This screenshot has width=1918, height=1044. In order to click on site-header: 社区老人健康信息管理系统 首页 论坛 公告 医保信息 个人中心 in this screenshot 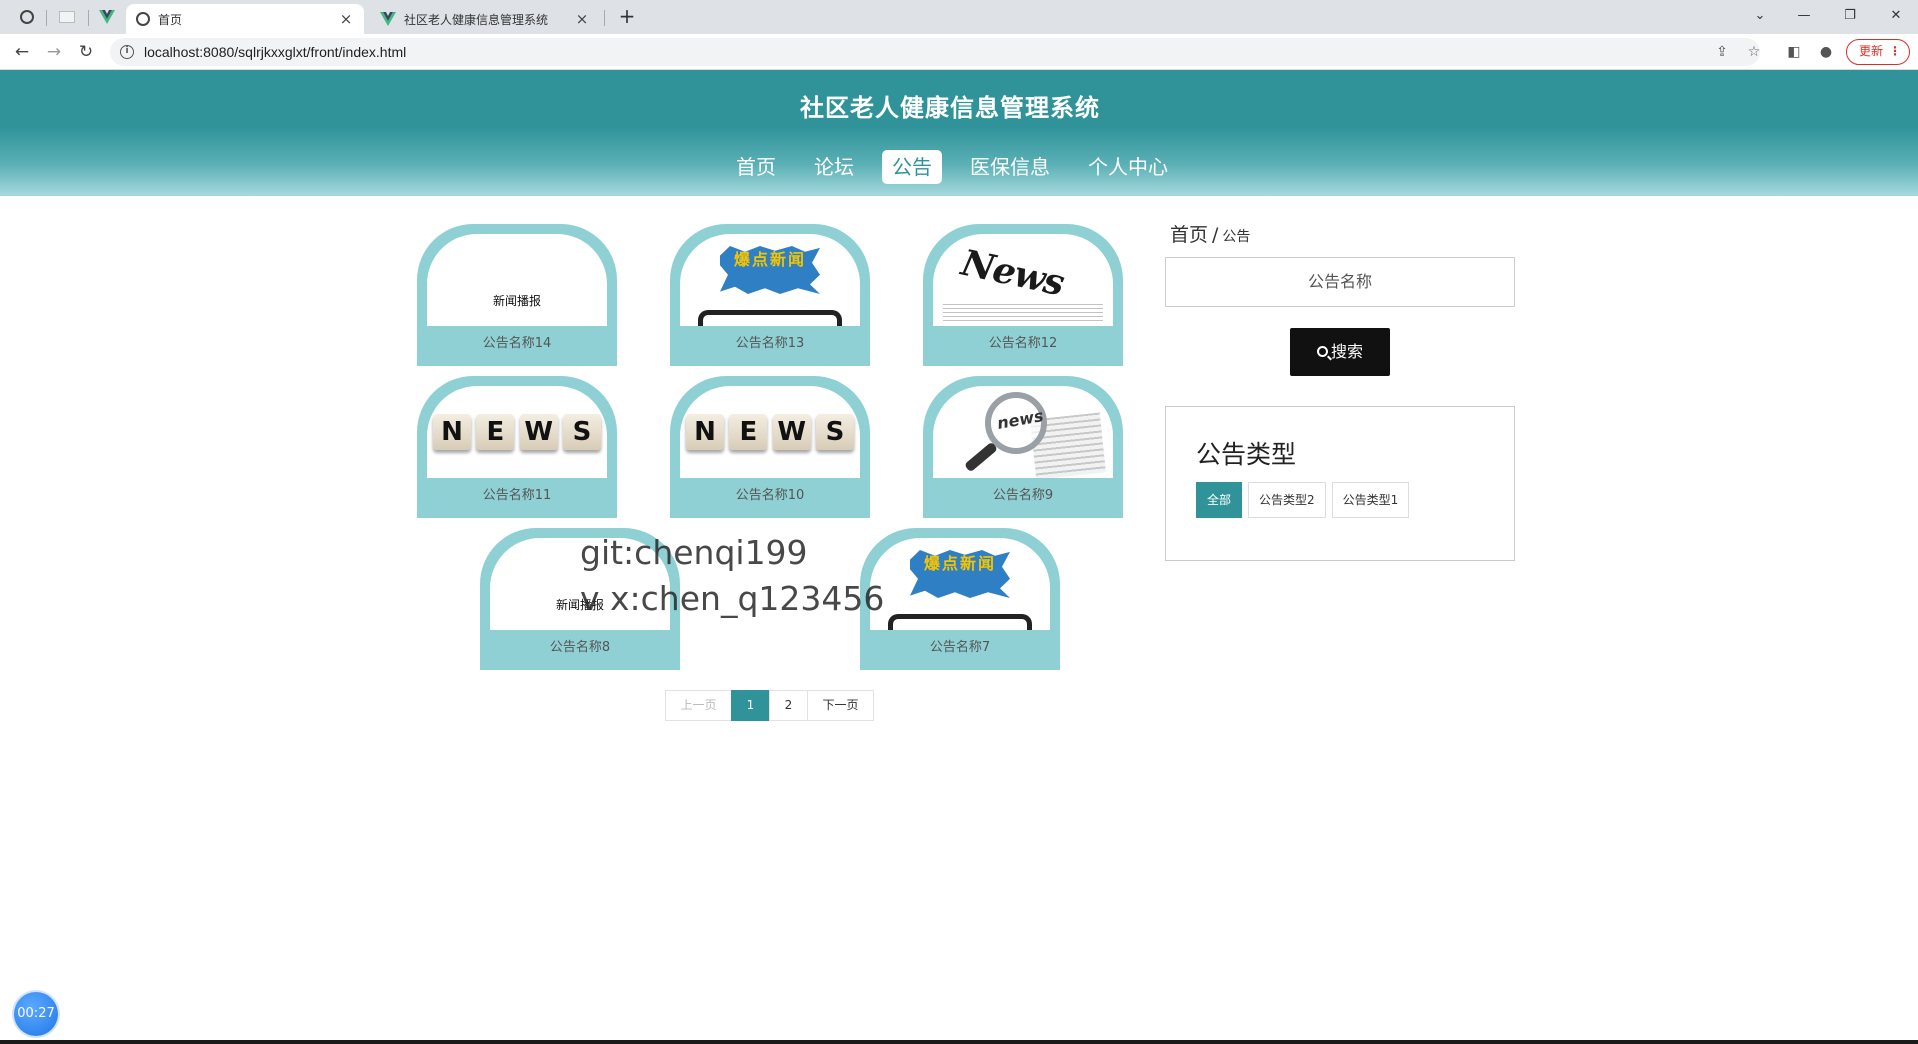, I will do `click(959, 133)`.